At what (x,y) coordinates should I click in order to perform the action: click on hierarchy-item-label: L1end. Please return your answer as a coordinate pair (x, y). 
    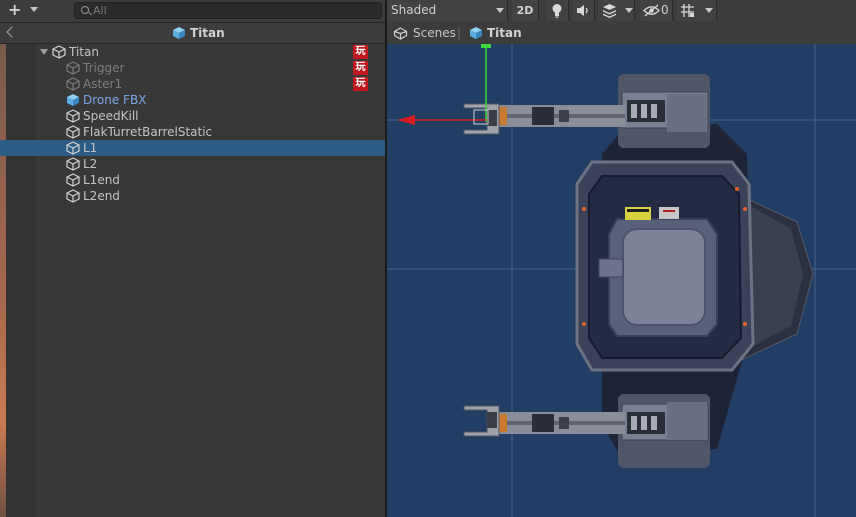
    Looking at the image, I should click on (101, 180).